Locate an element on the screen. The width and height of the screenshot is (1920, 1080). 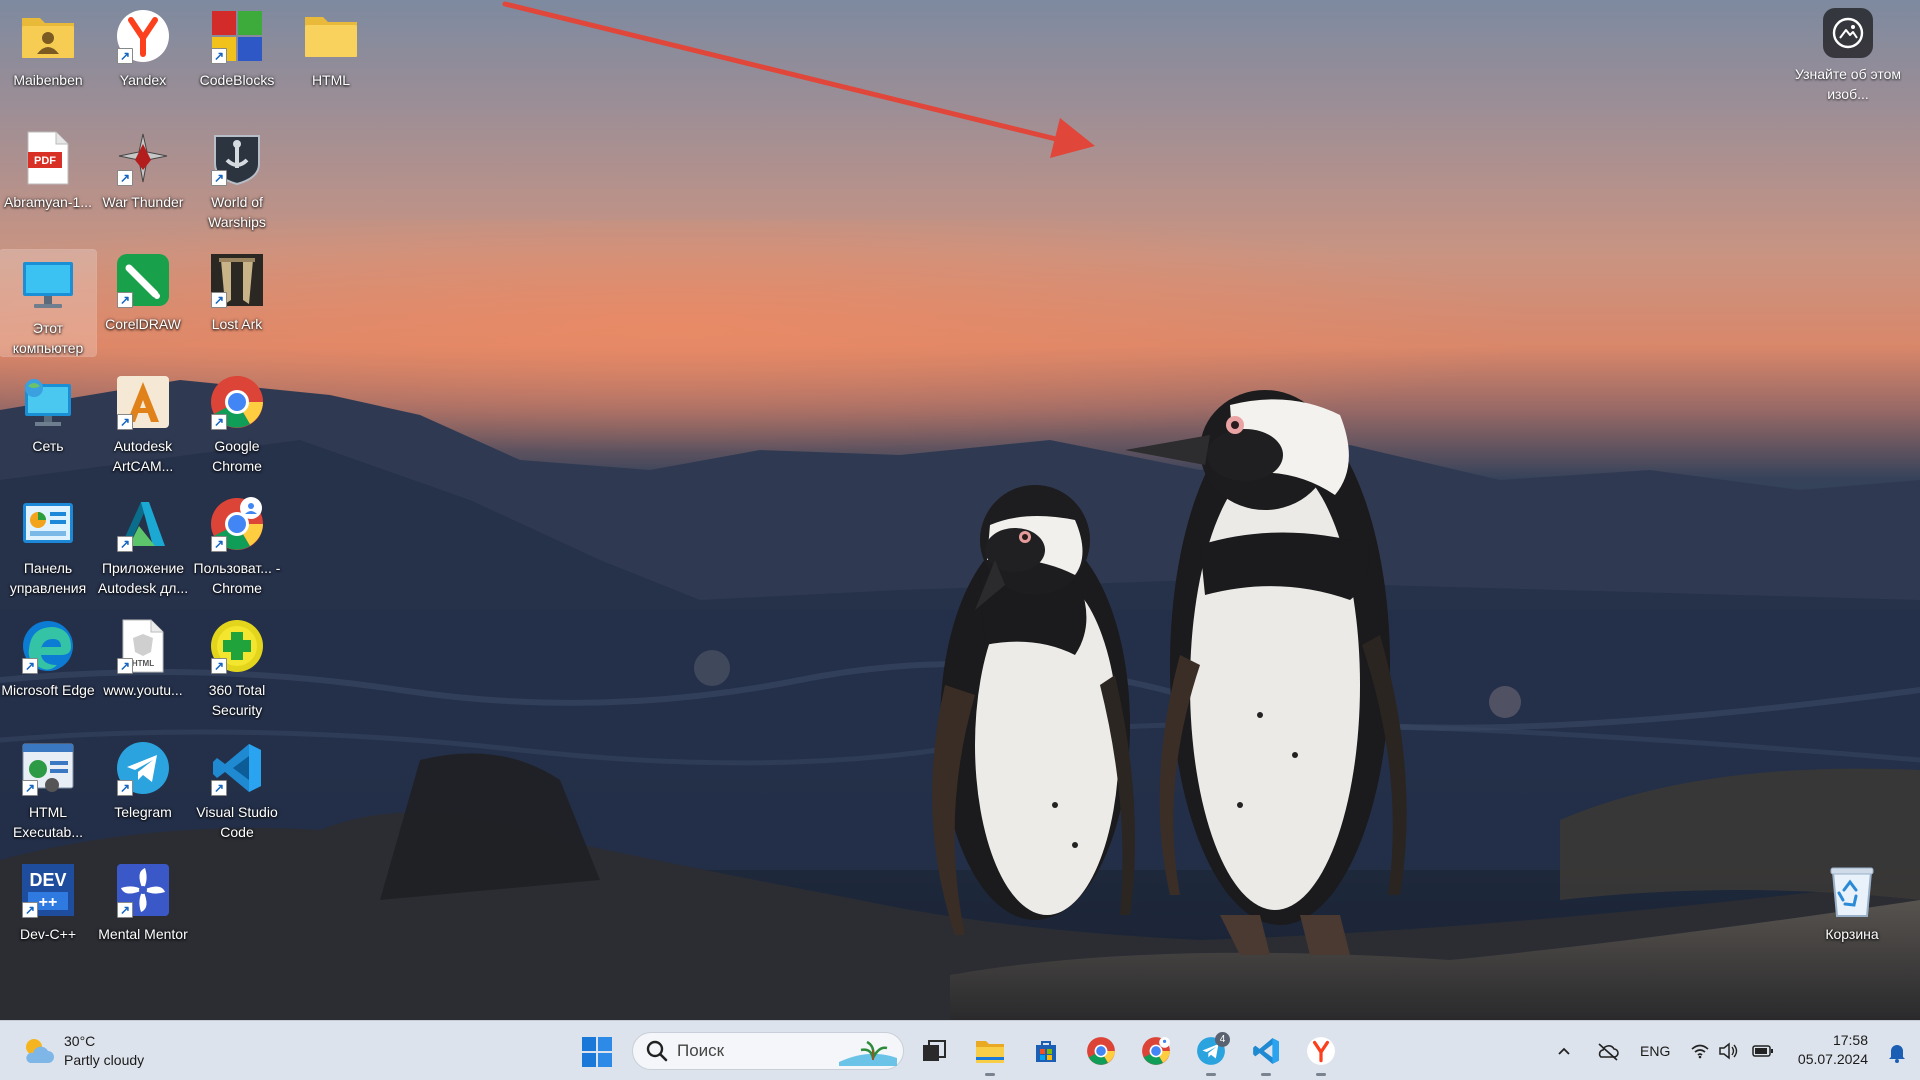
pdf-file-icon: PDF is located at coordinates (48, 158).